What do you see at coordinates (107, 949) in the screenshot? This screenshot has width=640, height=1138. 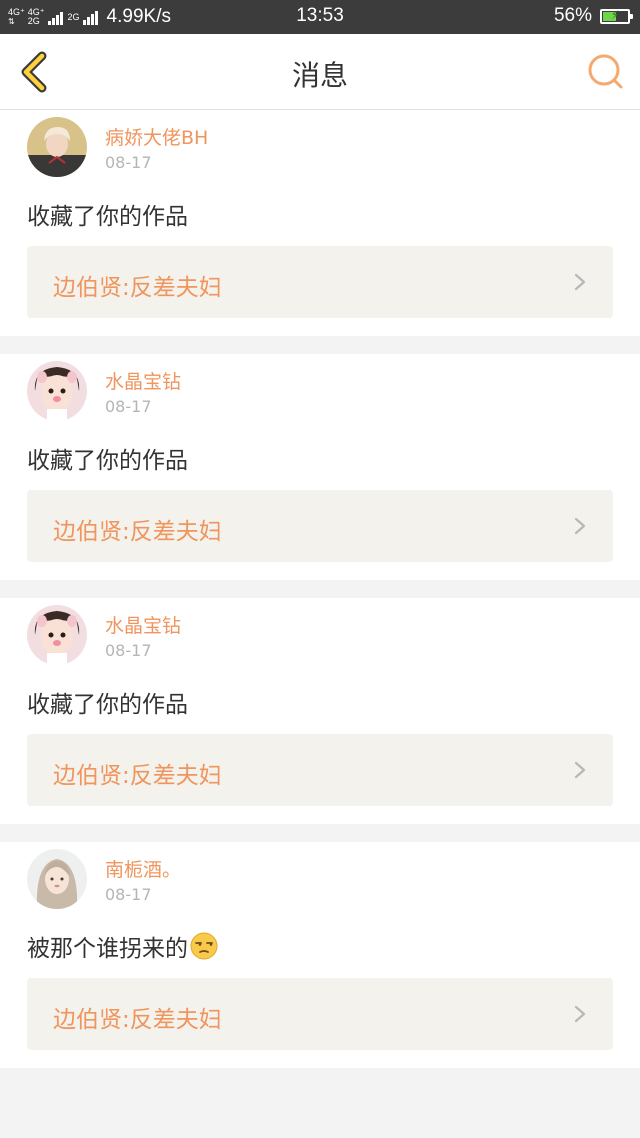 I see `message-text-content: 被那个谁拐来的` at bounding box center [107, 949].